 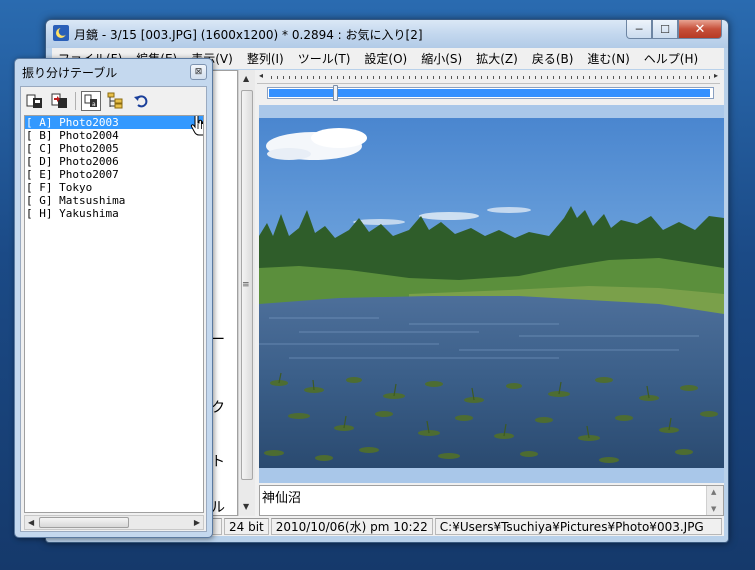 What do you see at coordinates (246, 506) in the screenshot?
I see `scroll-down-arrow-icon: ▼` at bounding box center [246, 506].